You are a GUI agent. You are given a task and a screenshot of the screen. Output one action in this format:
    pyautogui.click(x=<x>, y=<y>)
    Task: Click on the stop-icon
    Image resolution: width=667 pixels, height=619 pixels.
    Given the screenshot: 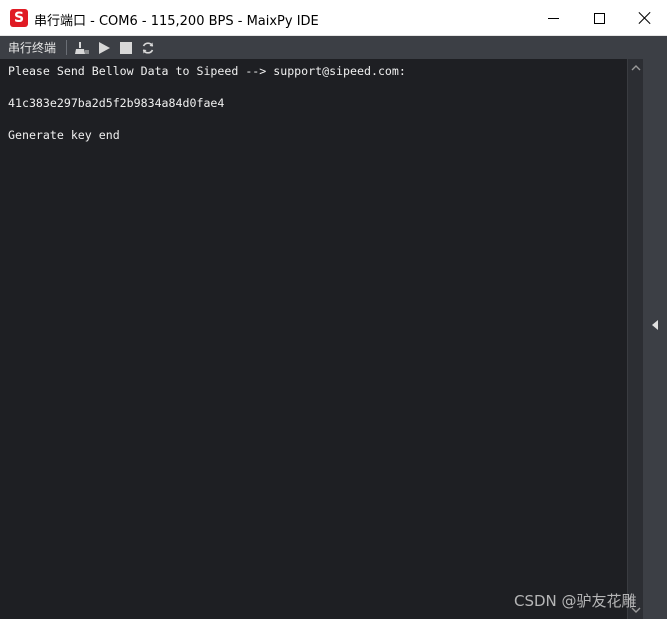 What is the action you would take?
    pyautogui.click(x=126, y=47)
    